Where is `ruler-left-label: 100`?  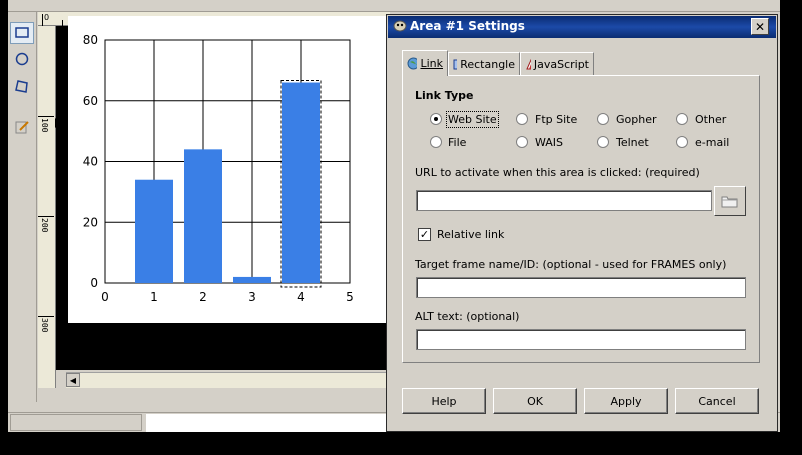 ruler-left-label: 100 is located at coordinates (44, 125).